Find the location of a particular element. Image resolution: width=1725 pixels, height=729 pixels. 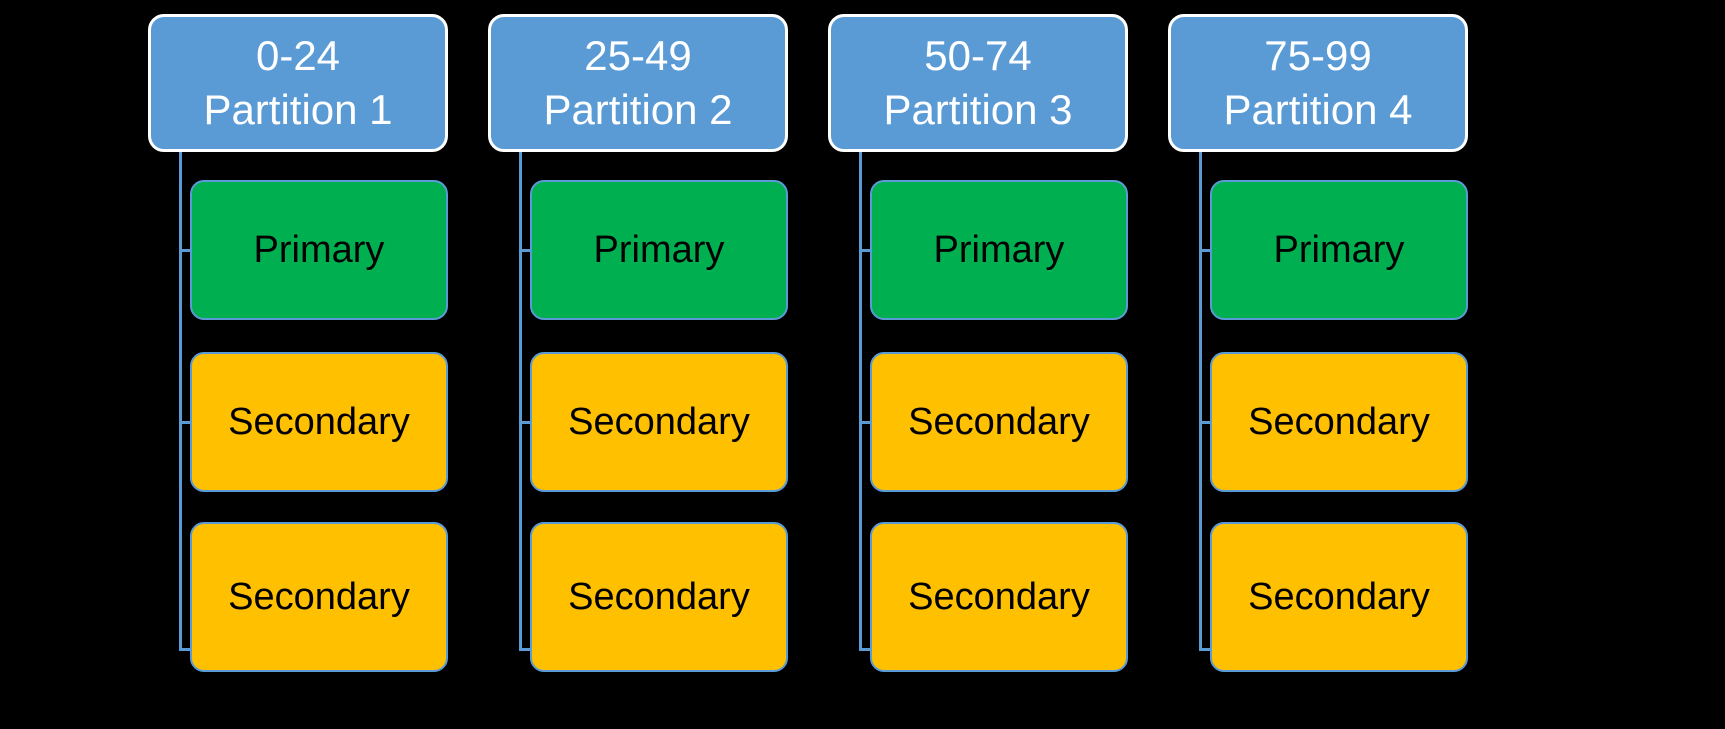

replica-secondary-1-1: Secondary is located at coordinates (319, 422).